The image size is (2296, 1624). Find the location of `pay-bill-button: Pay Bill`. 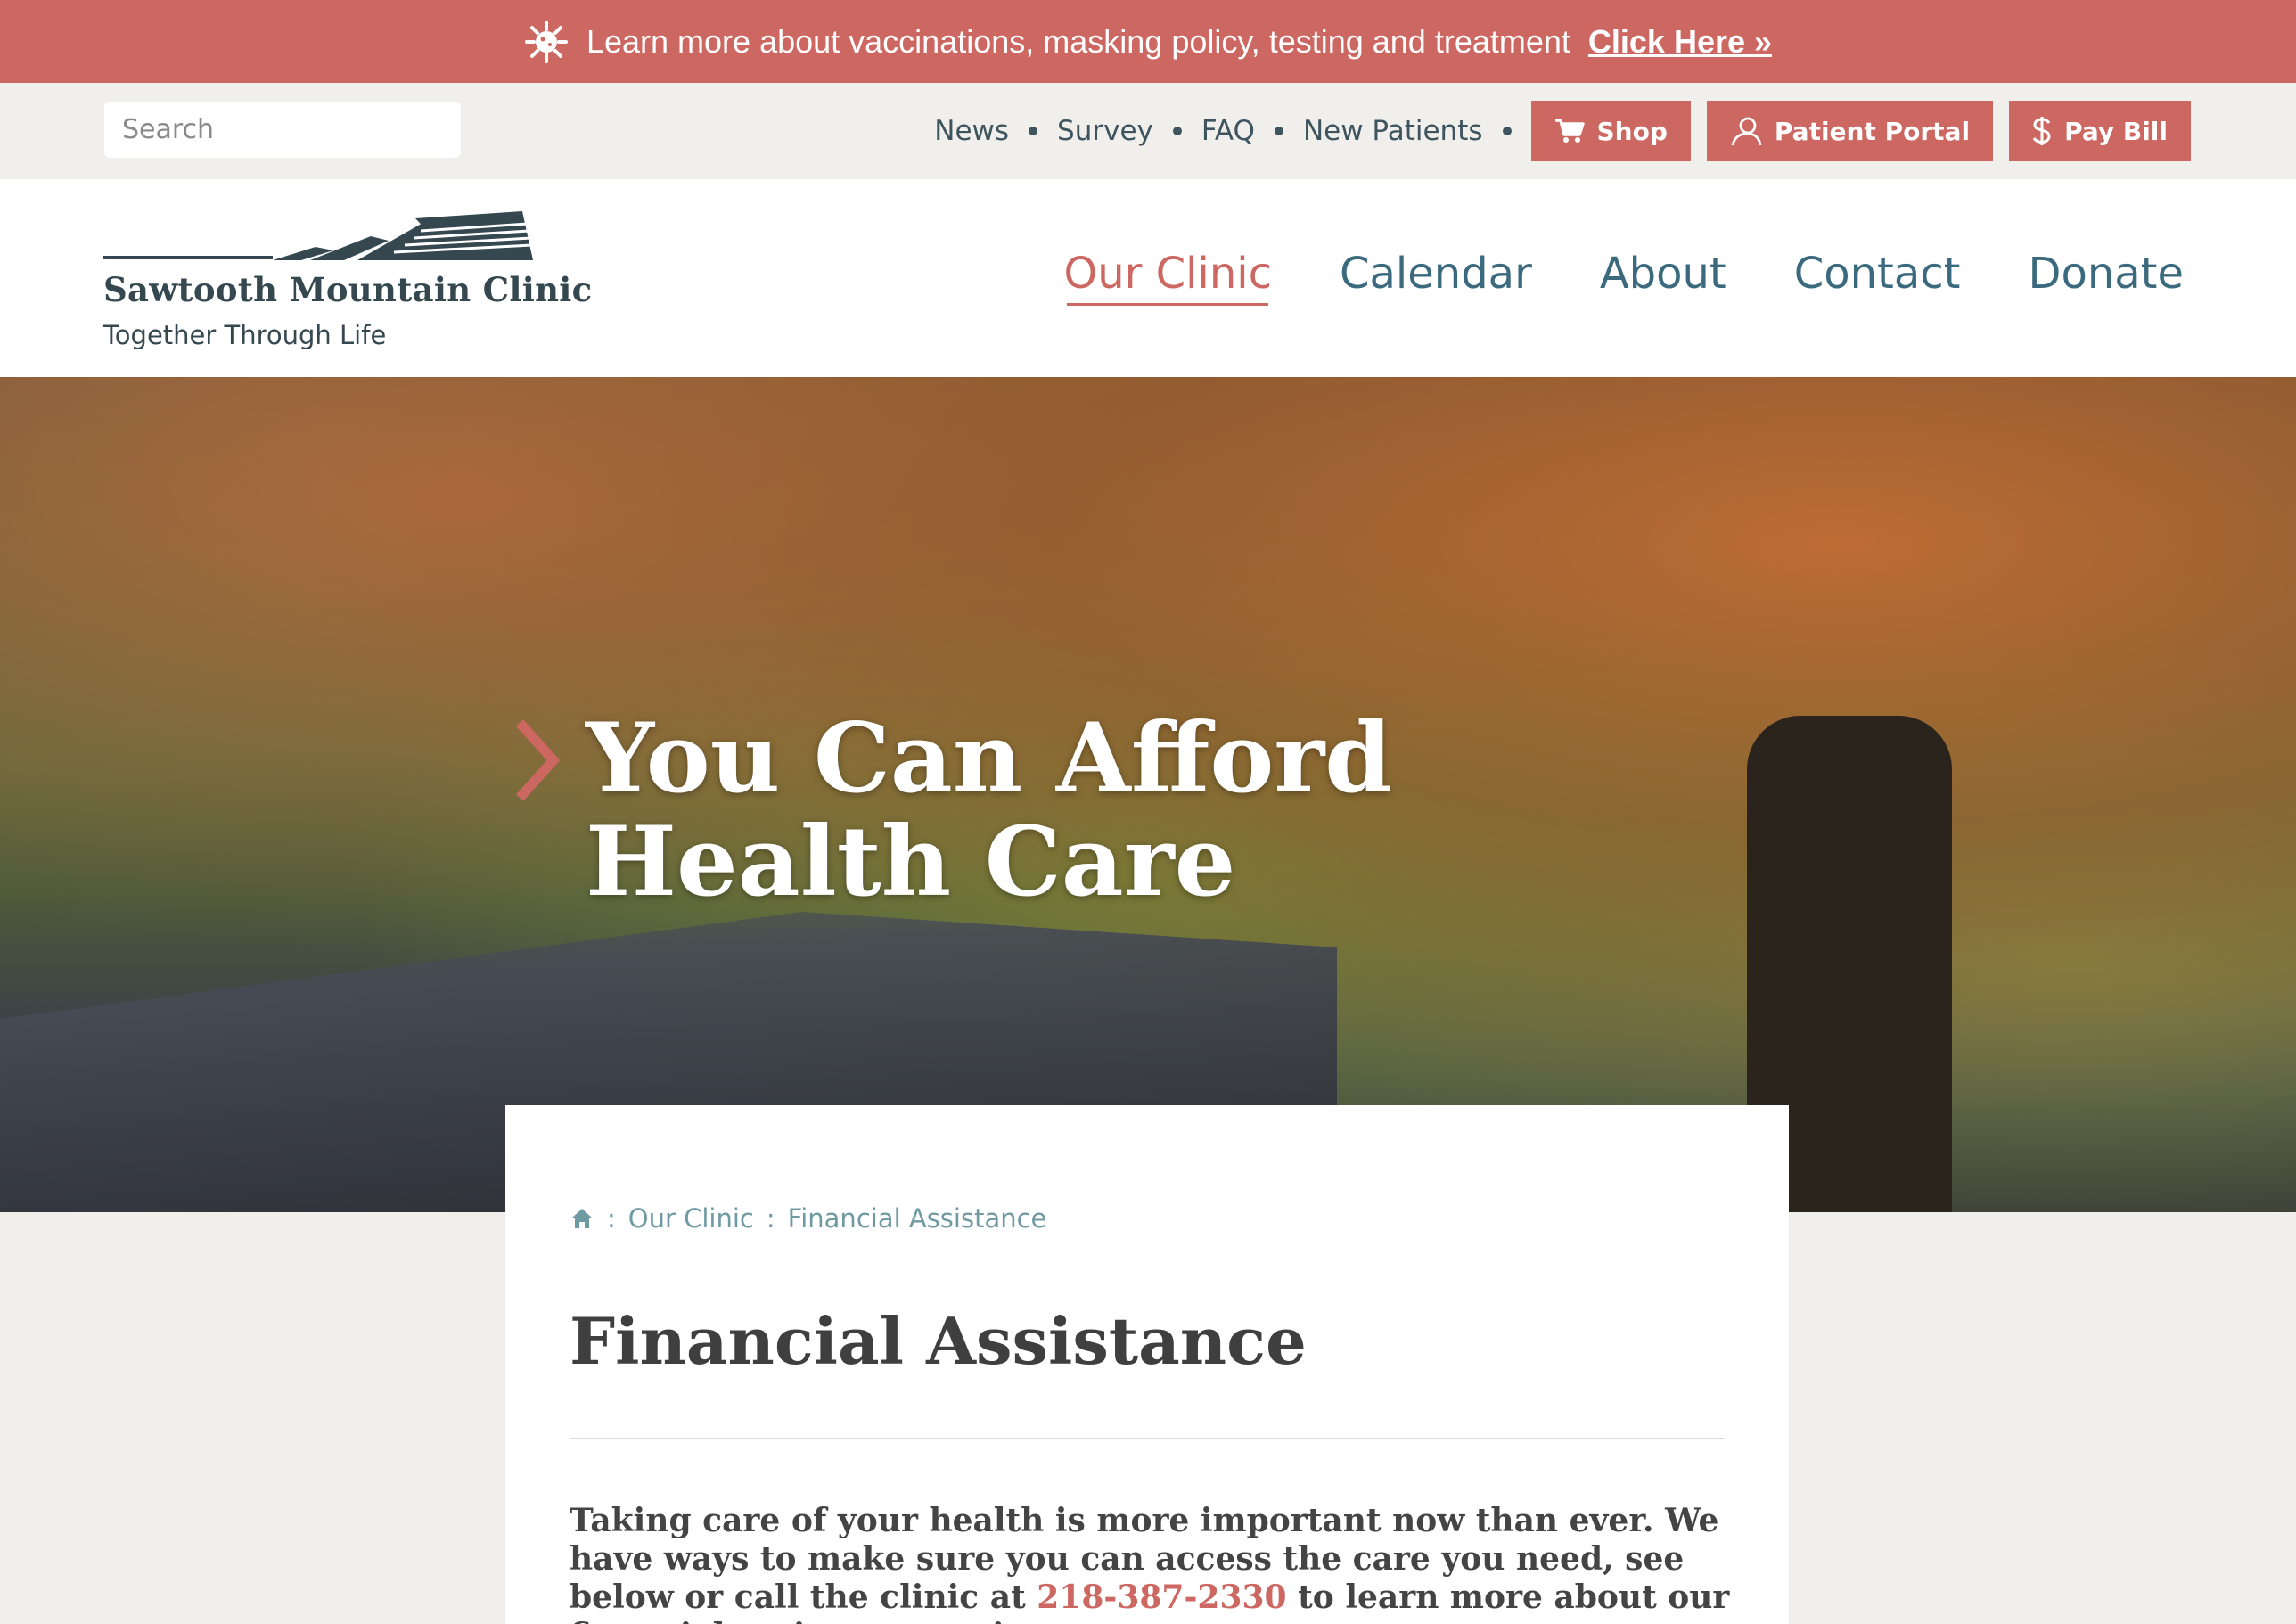

pay-bill-button: Pay Bill is located at coordinates (2100, 131).